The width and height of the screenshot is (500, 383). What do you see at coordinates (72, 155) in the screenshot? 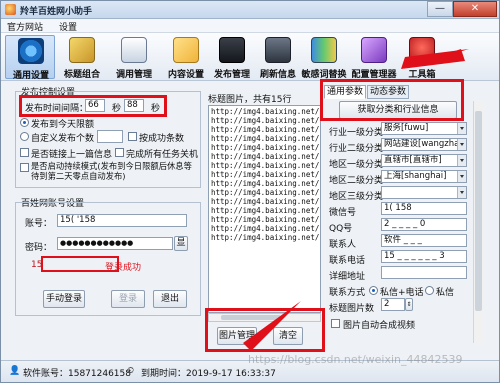
I see `continue-label: 是否链接上一篇信息` at bounding box center [72, 155].